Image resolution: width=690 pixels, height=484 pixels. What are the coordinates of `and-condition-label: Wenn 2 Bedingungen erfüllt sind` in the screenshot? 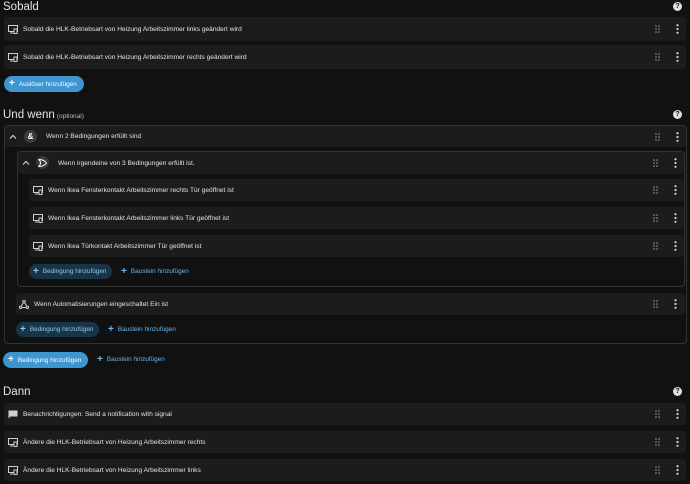 It's located at (94, 136).